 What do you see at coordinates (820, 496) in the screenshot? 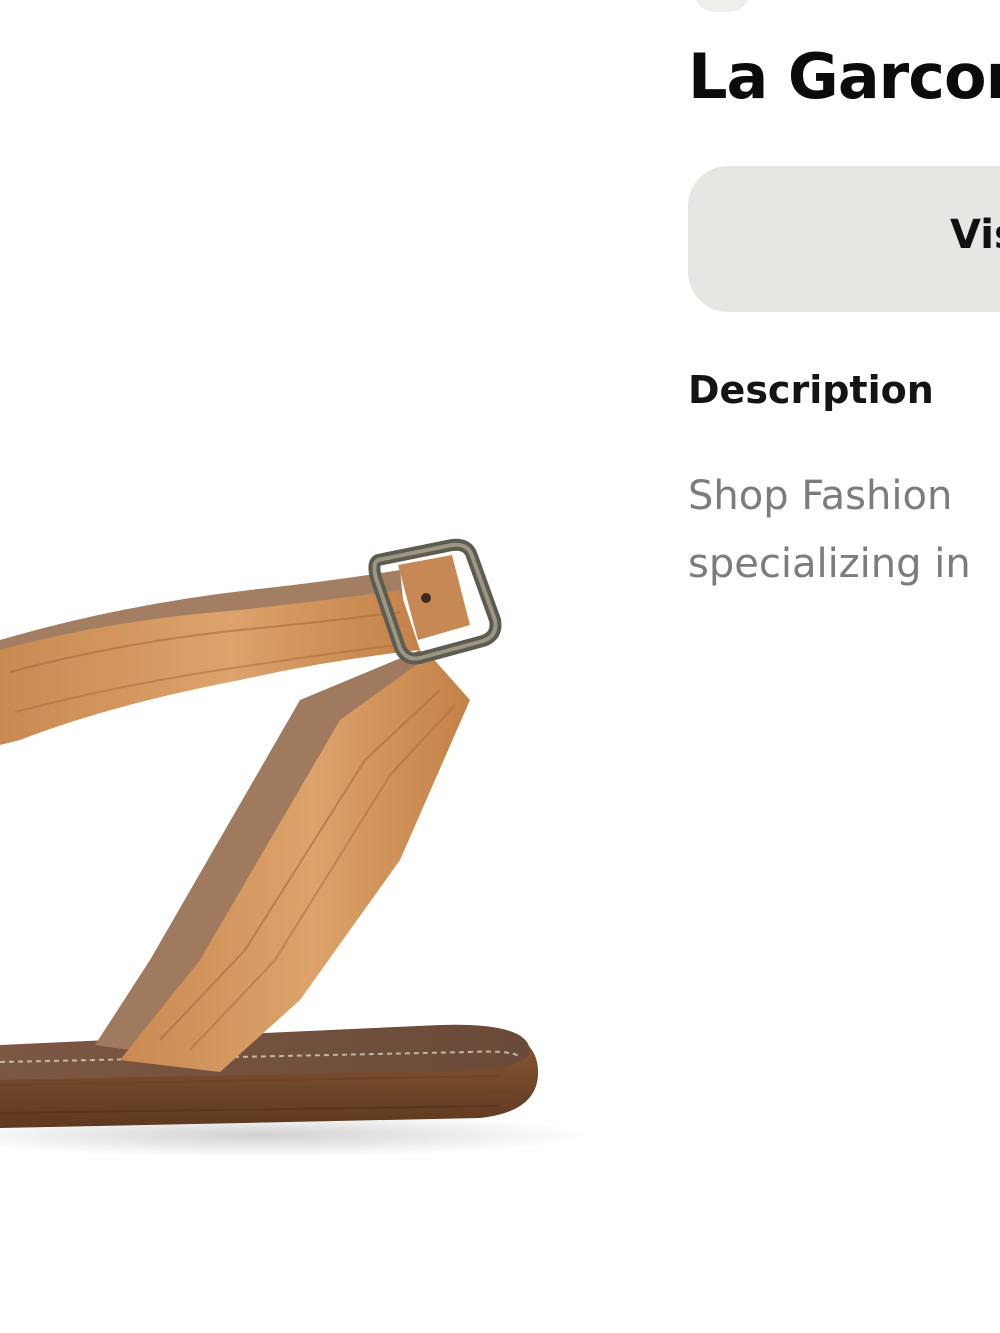
I see `description-line: Shop Fashion` at bounding box center [820, 496].